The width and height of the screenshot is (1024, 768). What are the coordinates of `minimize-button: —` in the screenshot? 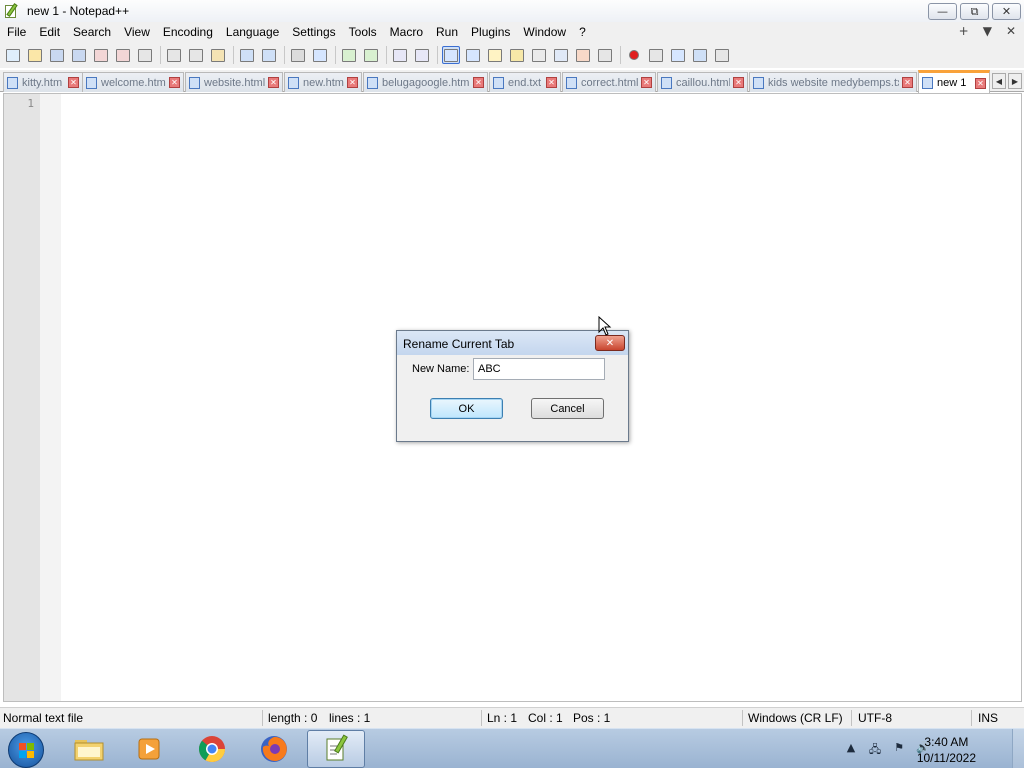 It's located at (942, 11).